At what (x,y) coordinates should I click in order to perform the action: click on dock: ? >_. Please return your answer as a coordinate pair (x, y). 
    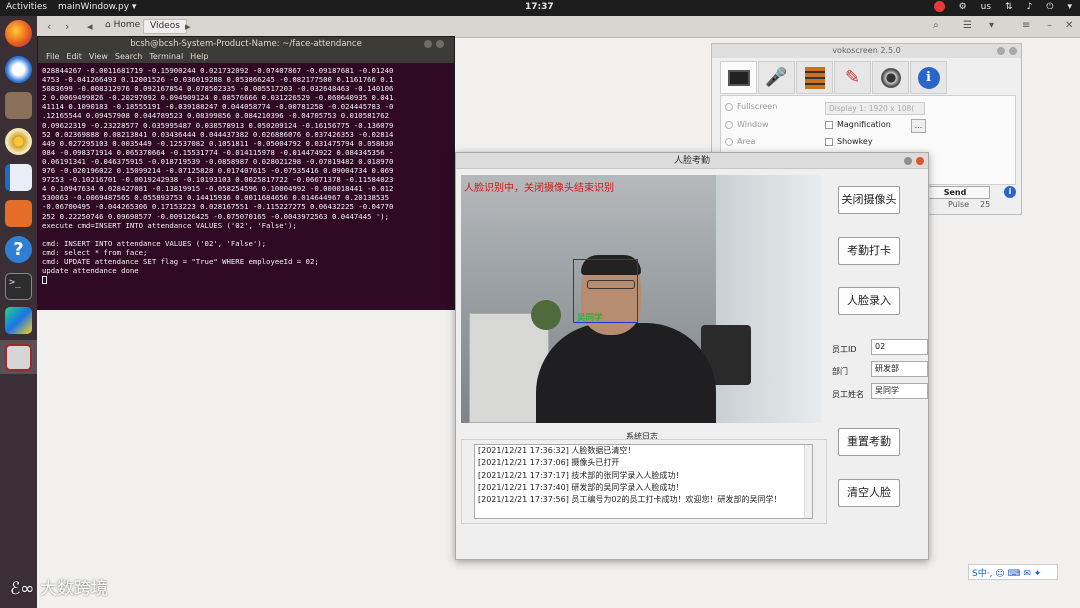
    Looking at the image, I should click on (18, 312).